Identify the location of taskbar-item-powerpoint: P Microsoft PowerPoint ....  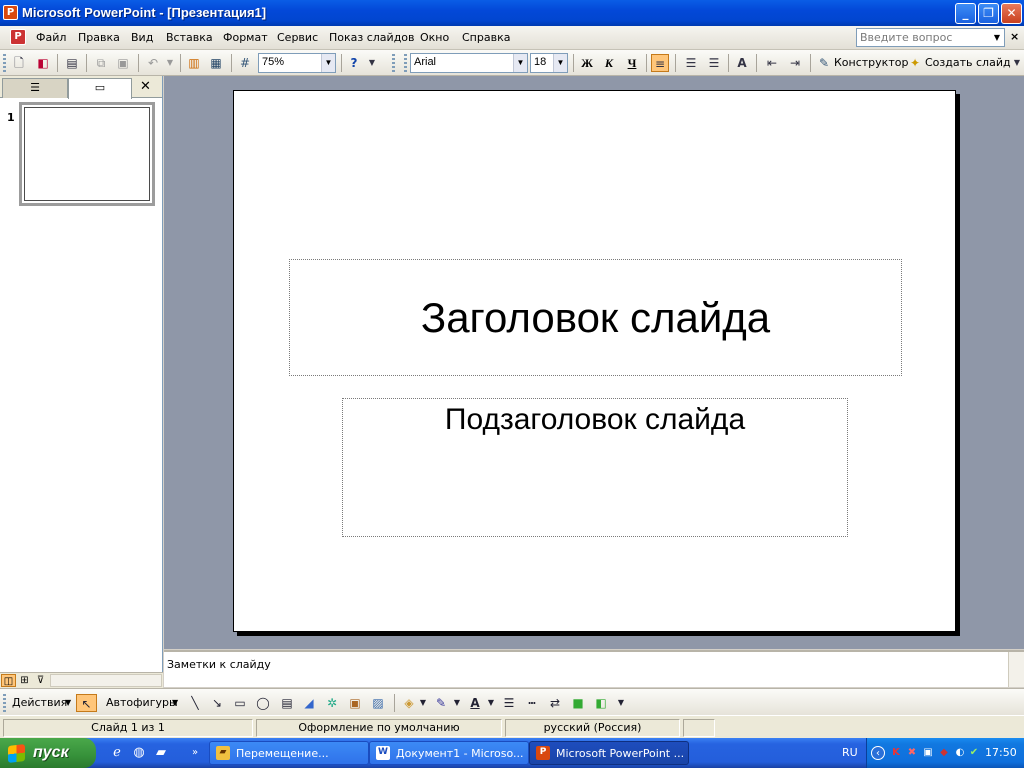
(609, 753).